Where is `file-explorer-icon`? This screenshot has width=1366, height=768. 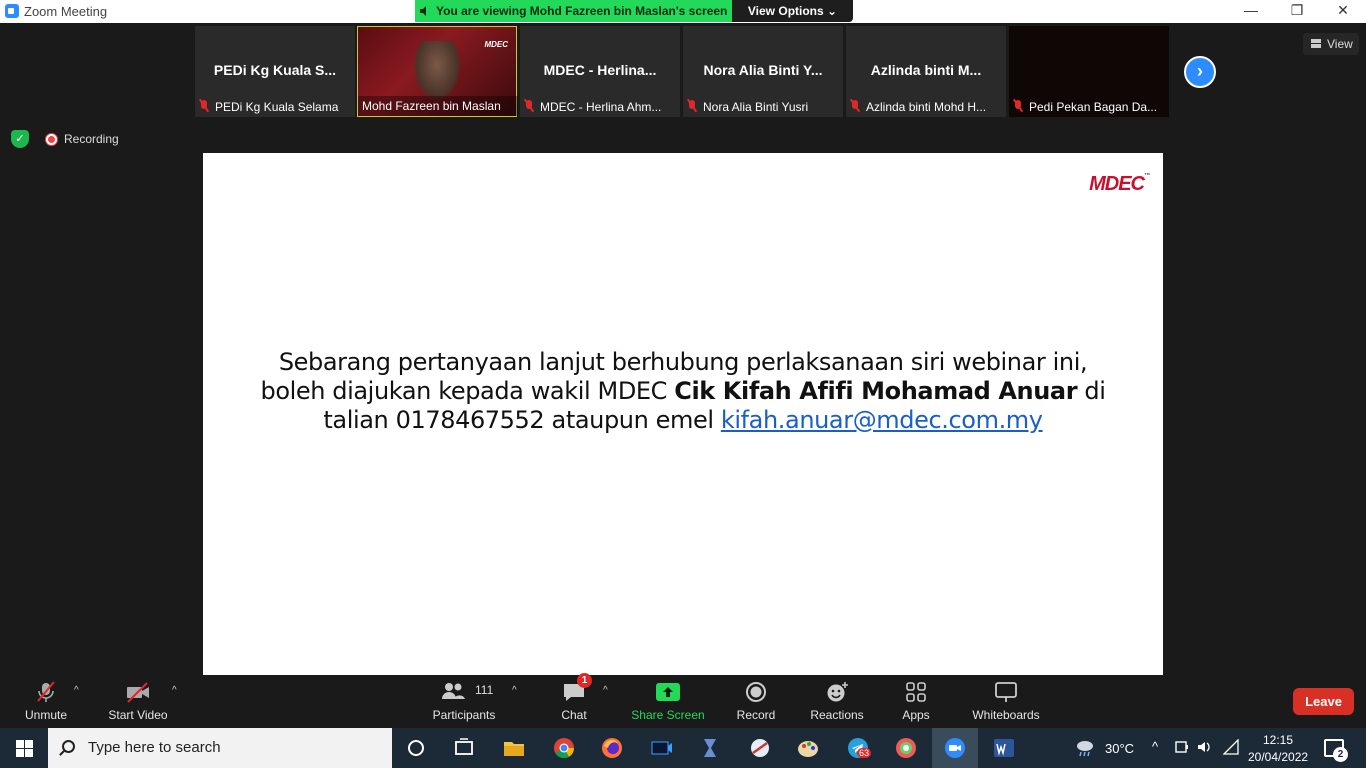
file-explorer-icon is located at coordinates (514, 748).